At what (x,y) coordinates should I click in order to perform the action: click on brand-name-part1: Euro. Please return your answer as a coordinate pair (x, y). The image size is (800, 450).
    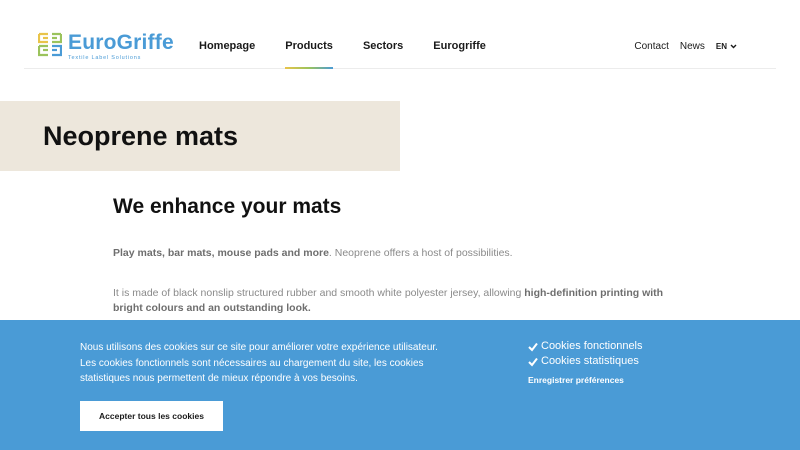
    Looking at the image, I should click on (92, 42).